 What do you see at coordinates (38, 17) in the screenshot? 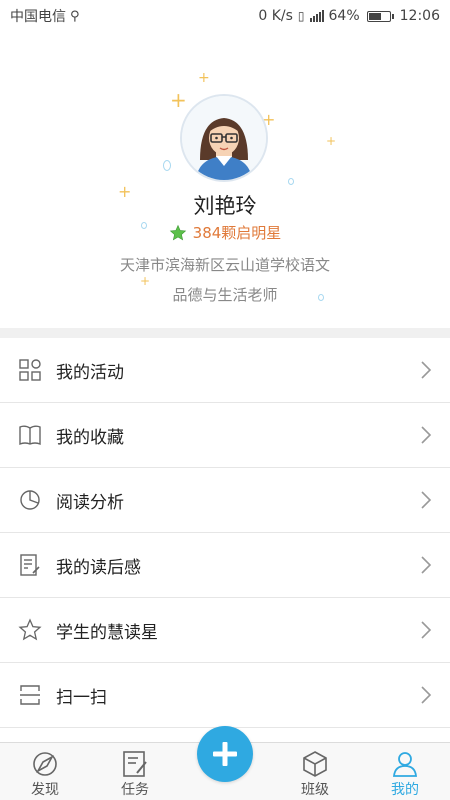
I see `carrier-label: 中国电信` at bounding box center [38, 17].